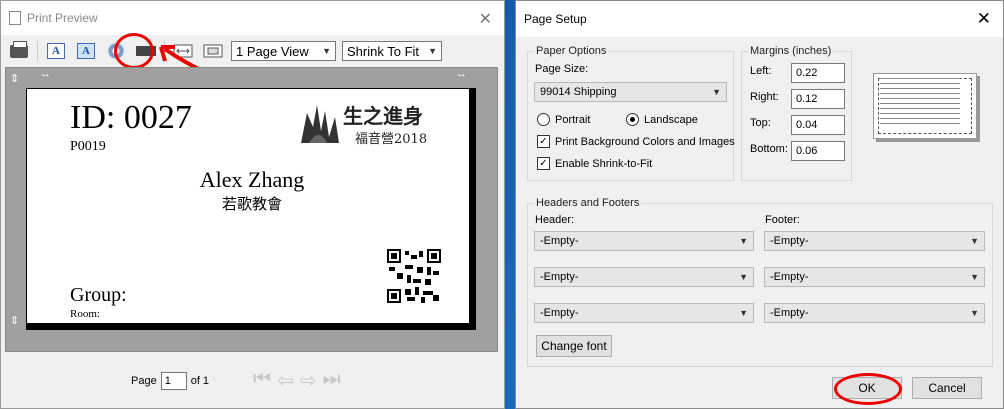 This screenshot has width=1004, height=409. What do you see at coordinates (85, 314) in the screenshot?
I see `card-room-label: Room:` at bounding box center [85, 314].